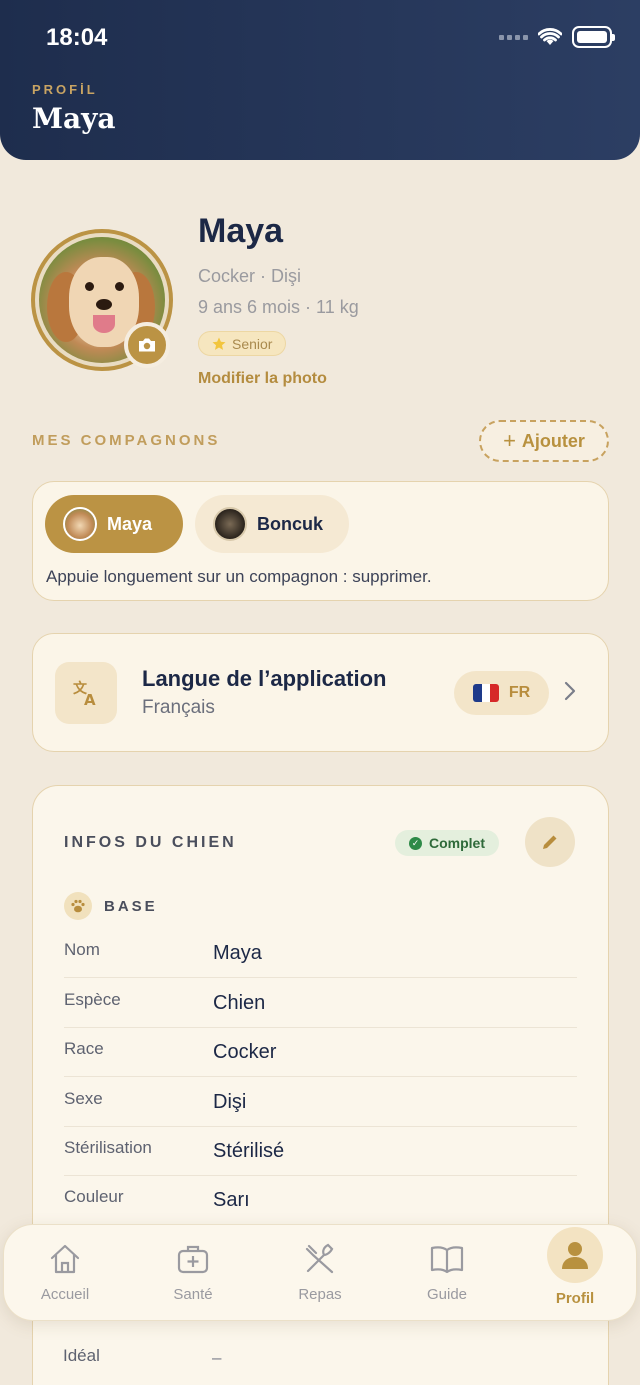 The height and width of the screenshot is (1385, 640). What do you see at coordinates (320, 80) in the screenshot?
I see `app-header: 18:04 PROFİL Maya` at bounding box center [320, 80].